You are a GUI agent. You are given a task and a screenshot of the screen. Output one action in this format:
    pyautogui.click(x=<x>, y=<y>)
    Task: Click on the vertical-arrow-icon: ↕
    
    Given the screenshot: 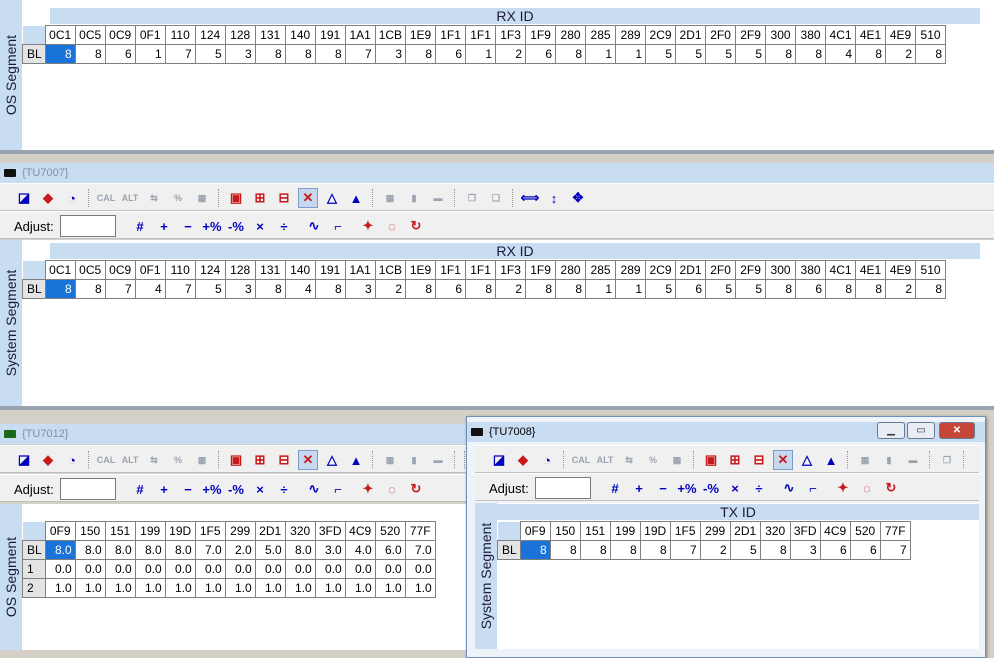 What is the action you would take?
    pyautogui.click(x=554, y=198)
    